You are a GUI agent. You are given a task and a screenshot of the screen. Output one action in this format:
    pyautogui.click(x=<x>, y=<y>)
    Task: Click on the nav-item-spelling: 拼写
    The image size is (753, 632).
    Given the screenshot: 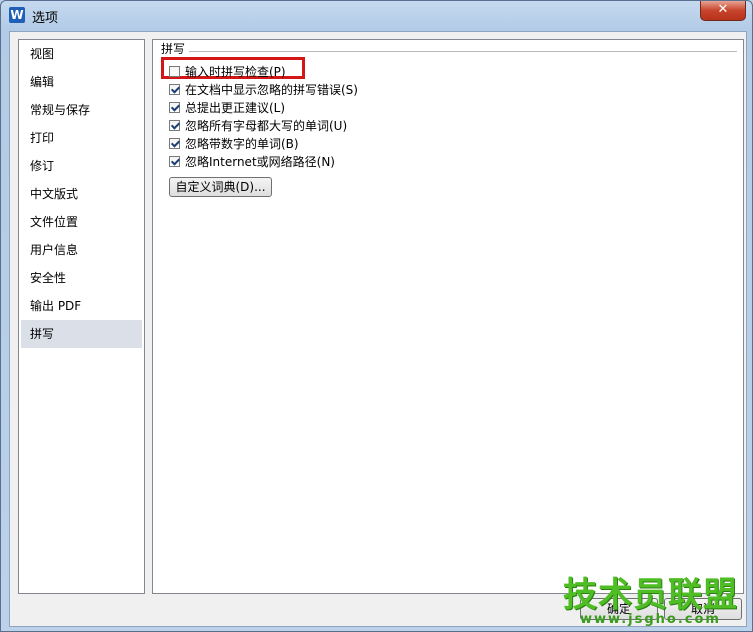 What is the action you would take?
    pyautogui.click(x=81, y=334)
    